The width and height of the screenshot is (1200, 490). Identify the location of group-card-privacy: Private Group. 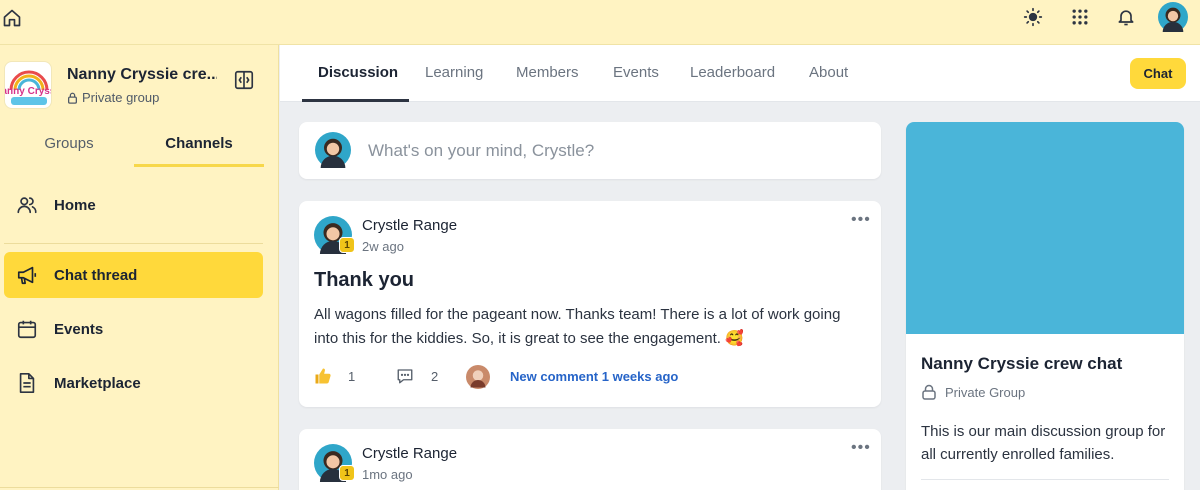
(973, 392).